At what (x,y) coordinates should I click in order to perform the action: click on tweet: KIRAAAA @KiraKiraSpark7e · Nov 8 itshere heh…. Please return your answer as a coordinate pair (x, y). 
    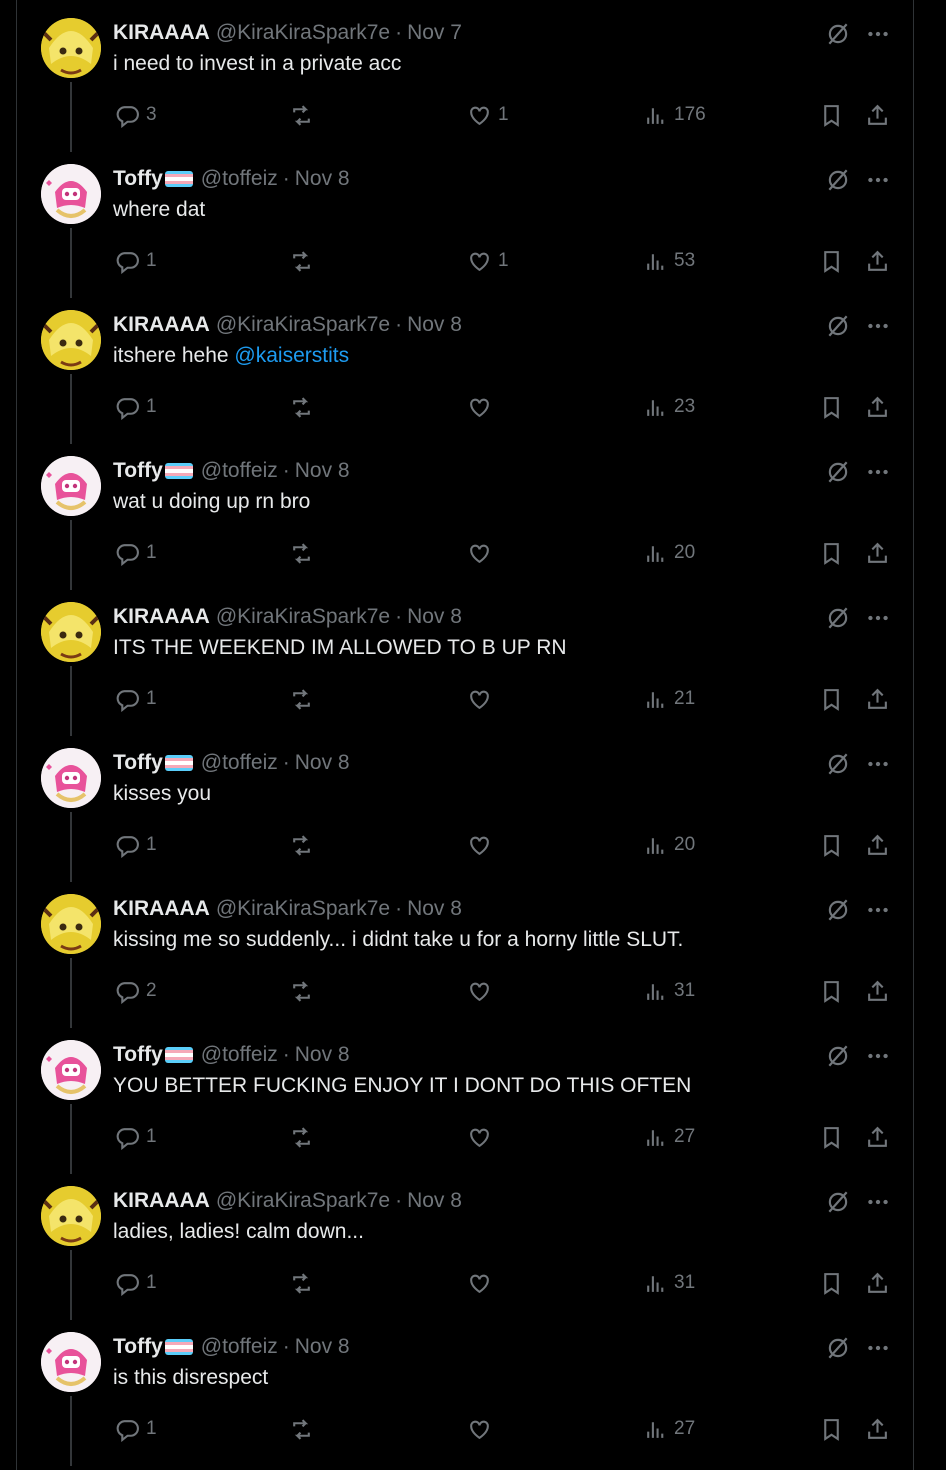
    Looking at the image, I should click on (466, 368).